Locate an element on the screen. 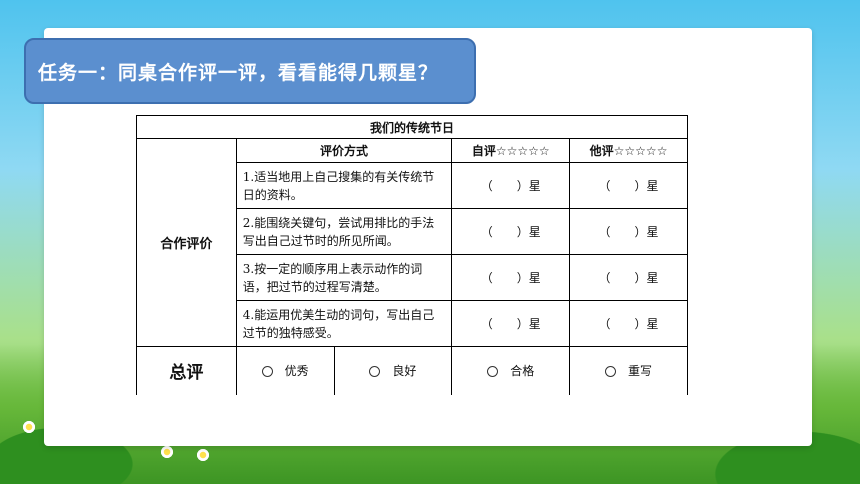  option-label: 合格 is located at coordinates (522, 371).